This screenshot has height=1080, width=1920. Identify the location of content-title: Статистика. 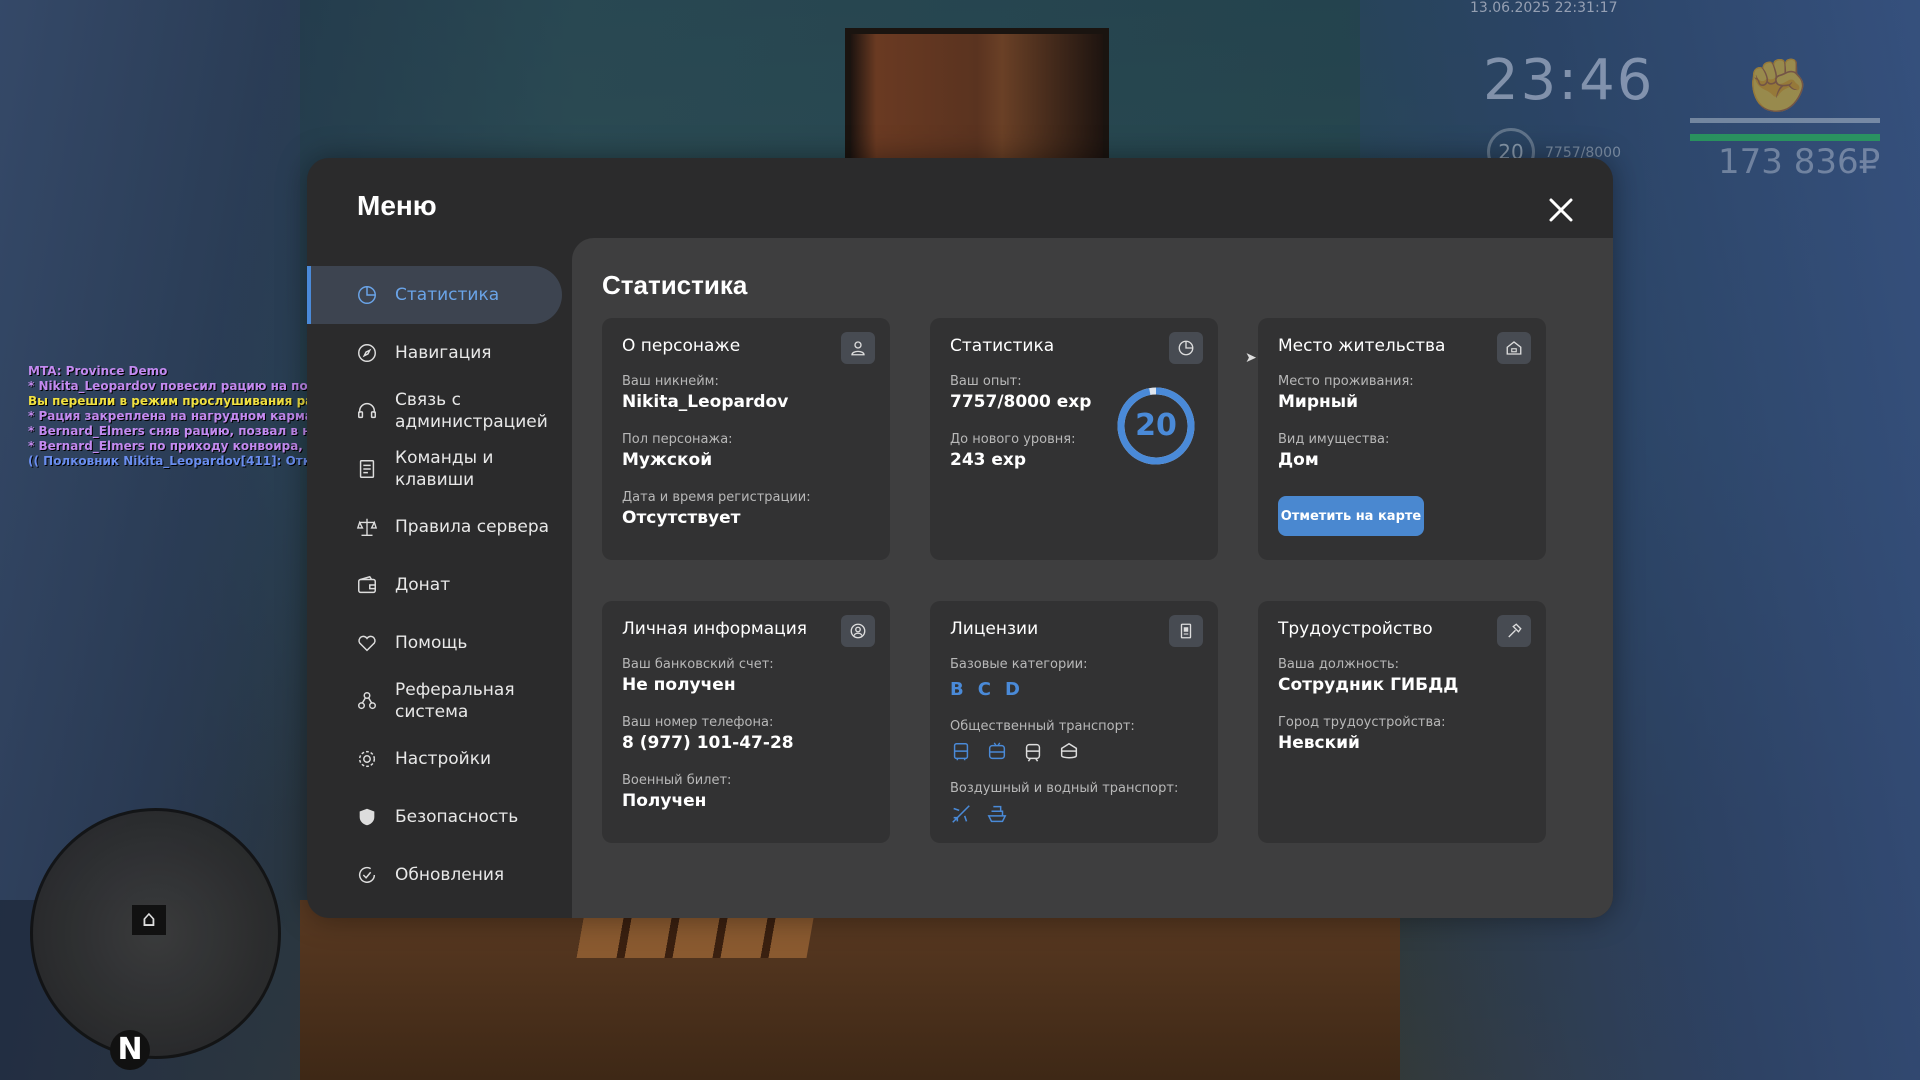
(675, 285).